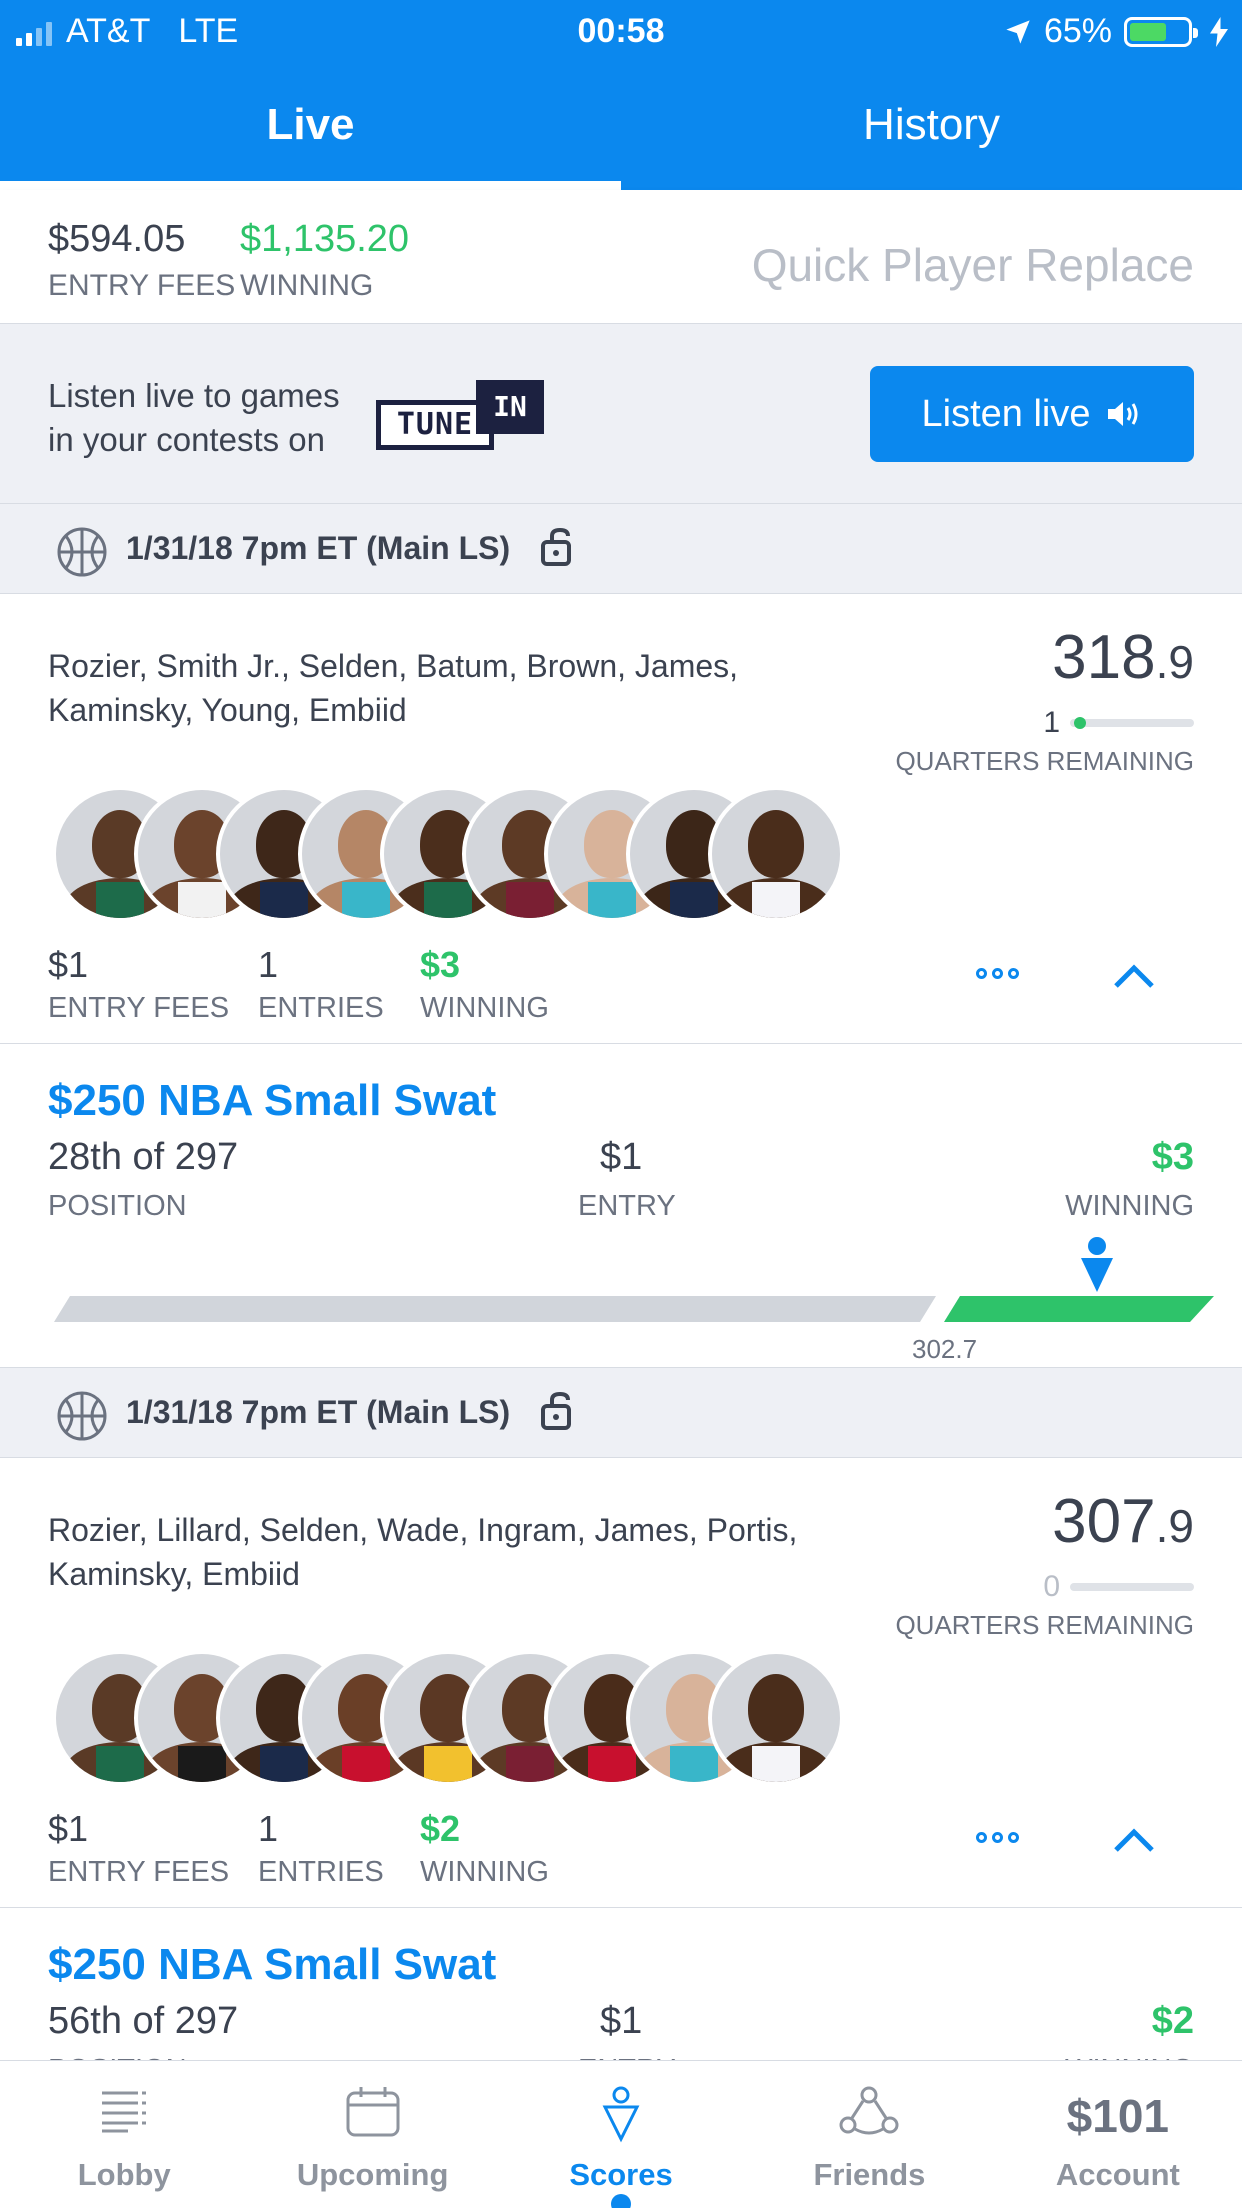 The width and height of the screenshot is (1242, 2208). What do you see at coordinates (1097, 1264) in the screenshot?
I see `user-position-marker-icon` at bounding box center [1097, 1264].